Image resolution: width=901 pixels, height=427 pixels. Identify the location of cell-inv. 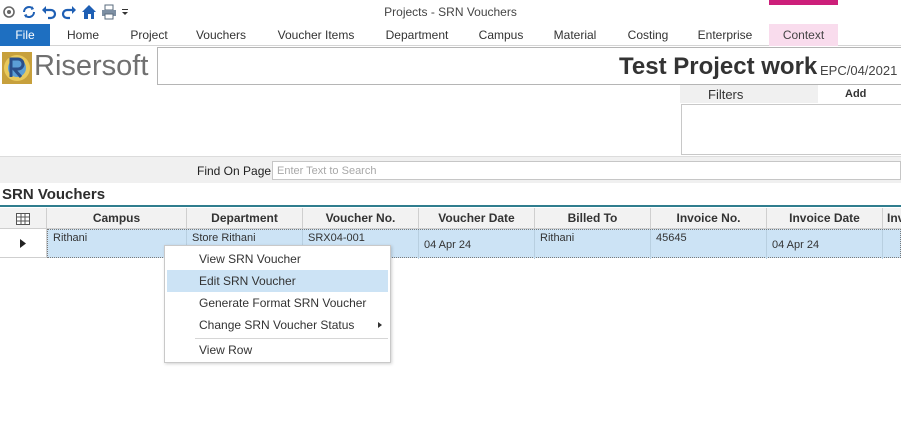
(891, 244).